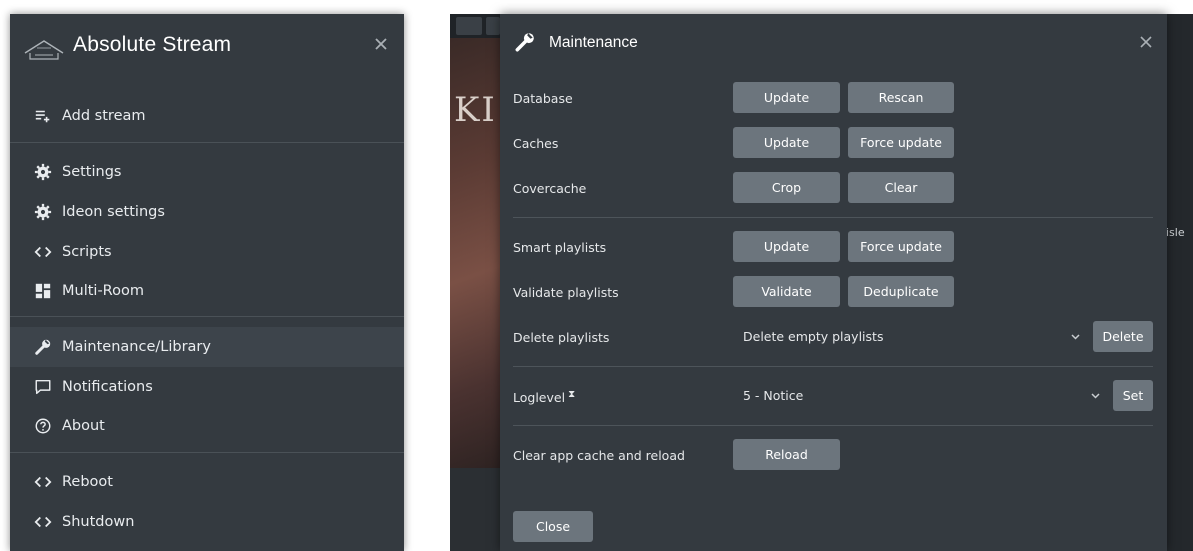 The image size is (1193, 551). Describe the element at coordinates (786, 97) in the screenshot. I see `database-update-button: Update` at that location.